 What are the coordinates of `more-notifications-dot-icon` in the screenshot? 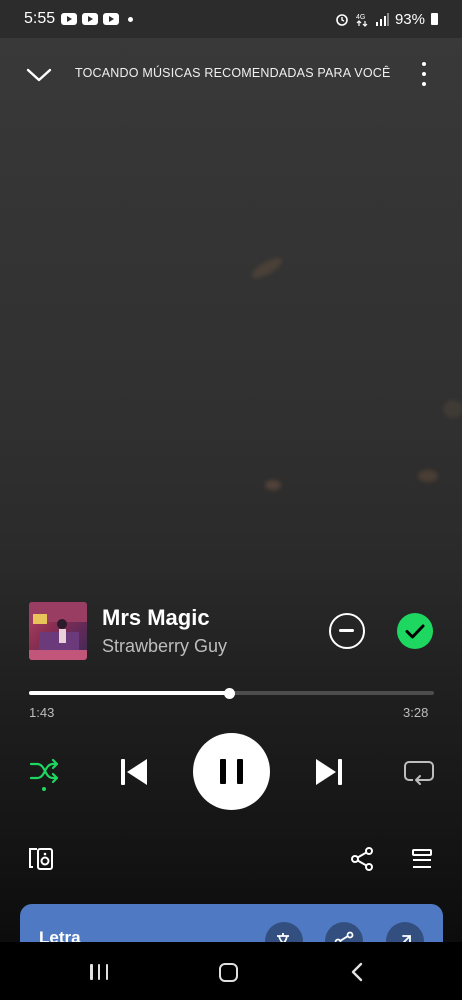 It's located at (131, 19).